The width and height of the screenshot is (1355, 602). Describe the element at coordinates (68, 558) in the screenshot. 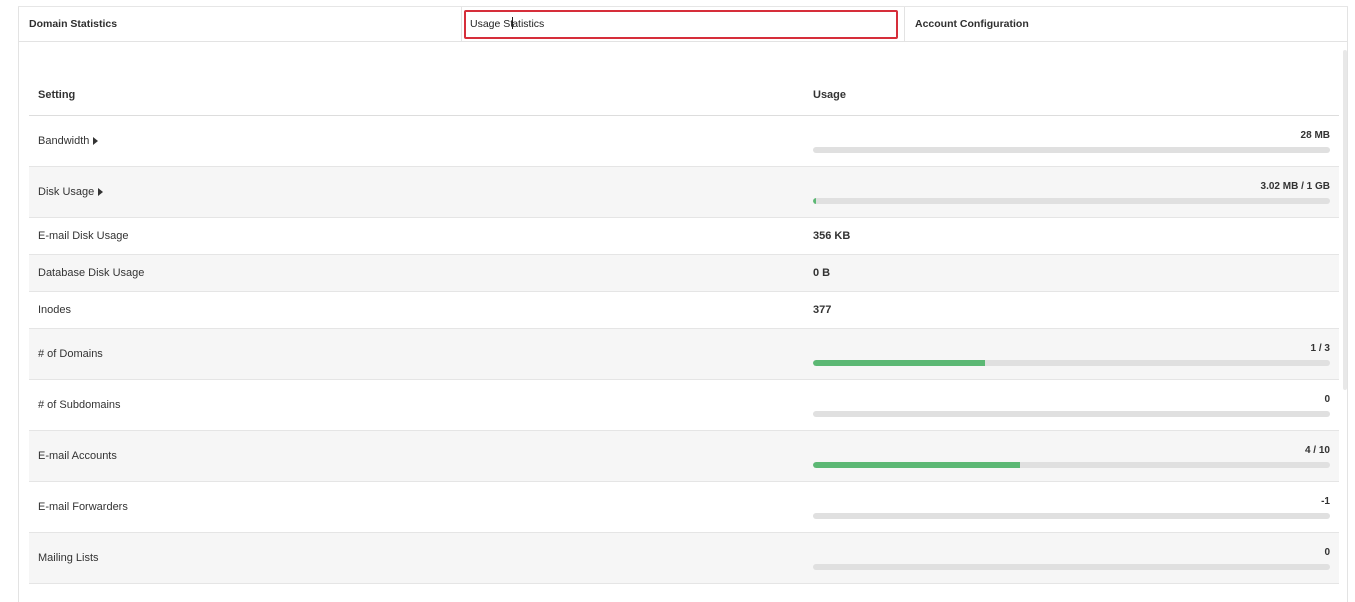

I see `setting-label: Mailing Lists` at that location.